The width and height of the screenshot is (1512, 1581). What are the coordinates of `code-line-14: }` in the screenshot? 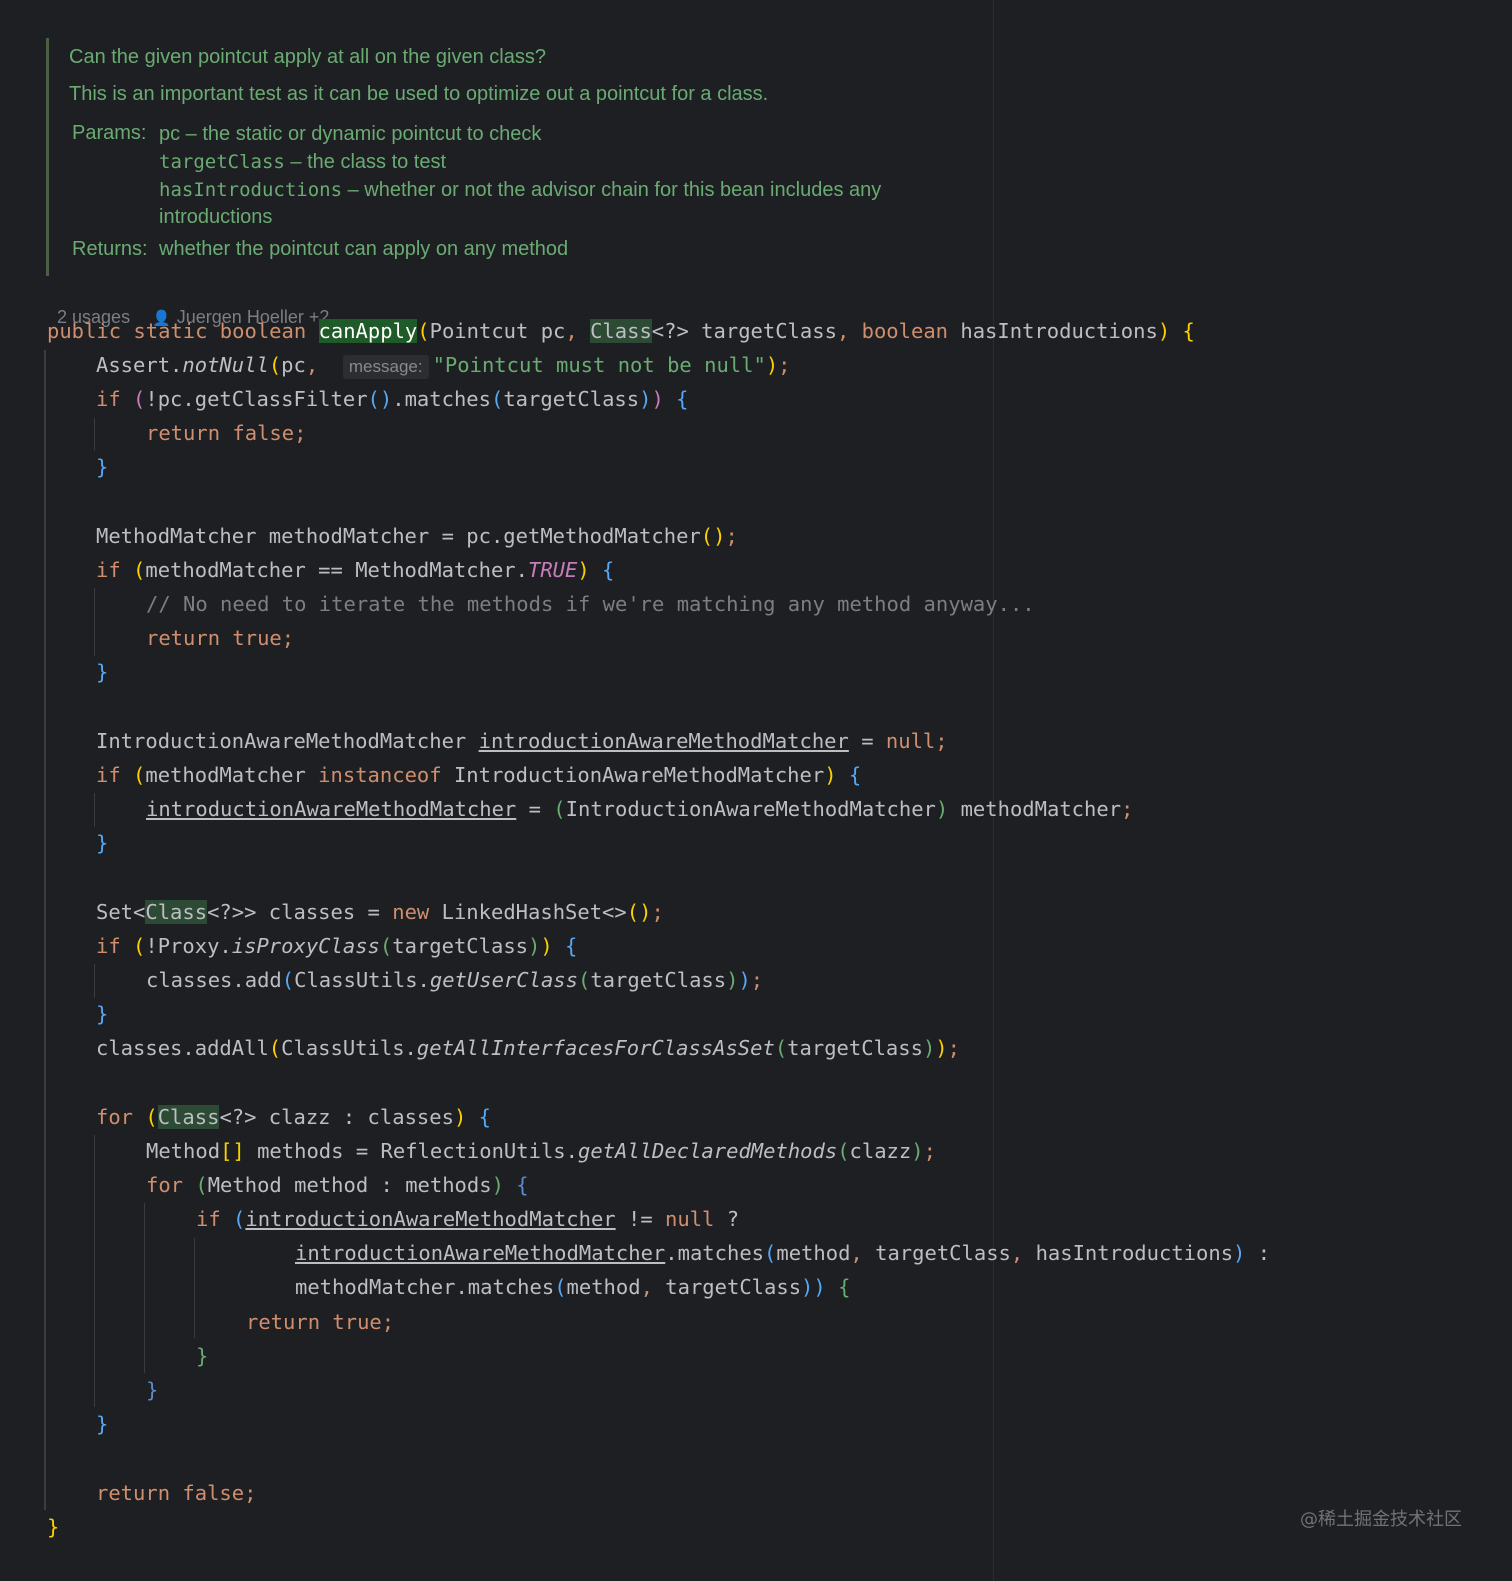 It's located at (102, 843).